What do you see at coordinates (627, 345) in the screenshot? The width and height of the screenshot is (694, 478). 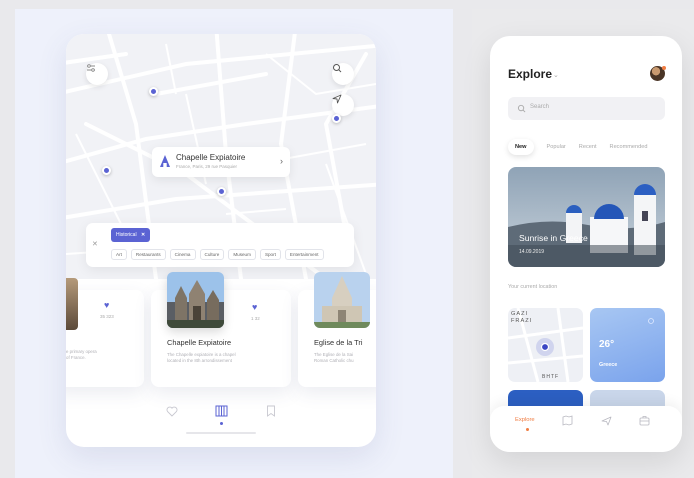 I see `weather-card: 26° Greece` at bounding box center [627, 345].